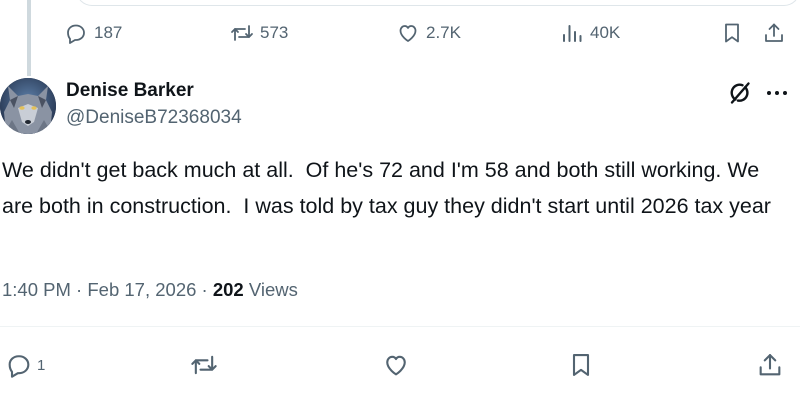 This screenshot has height=403, width=800. I want to click on bookmark-button, so click(581, 365).